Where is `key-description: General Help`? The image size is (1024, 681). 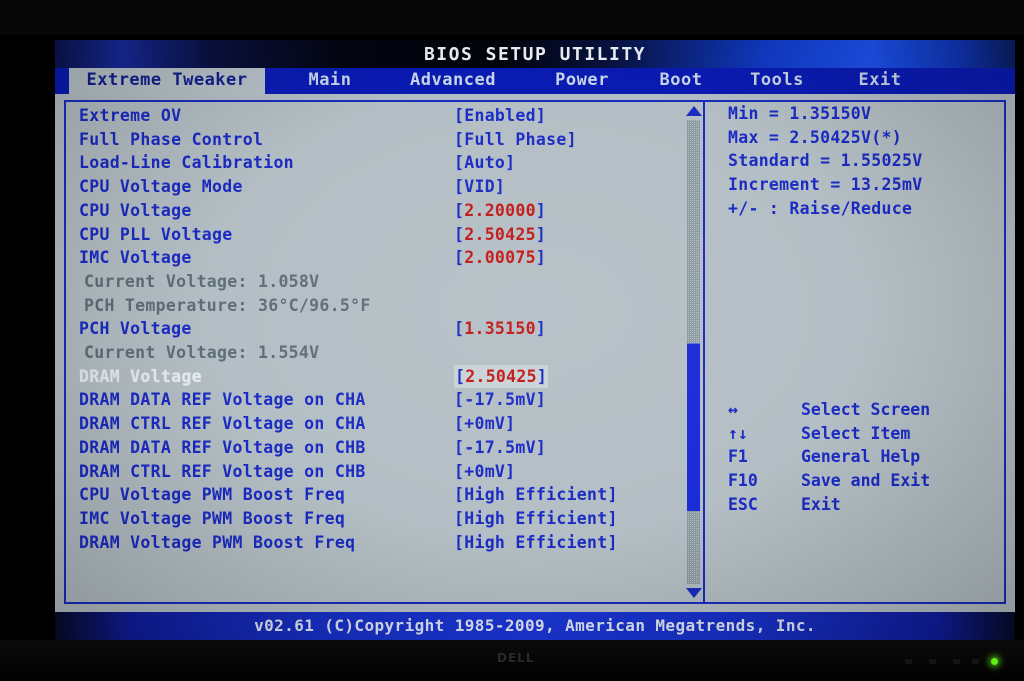
key-description: General Help is located at coordinates (861, 457).